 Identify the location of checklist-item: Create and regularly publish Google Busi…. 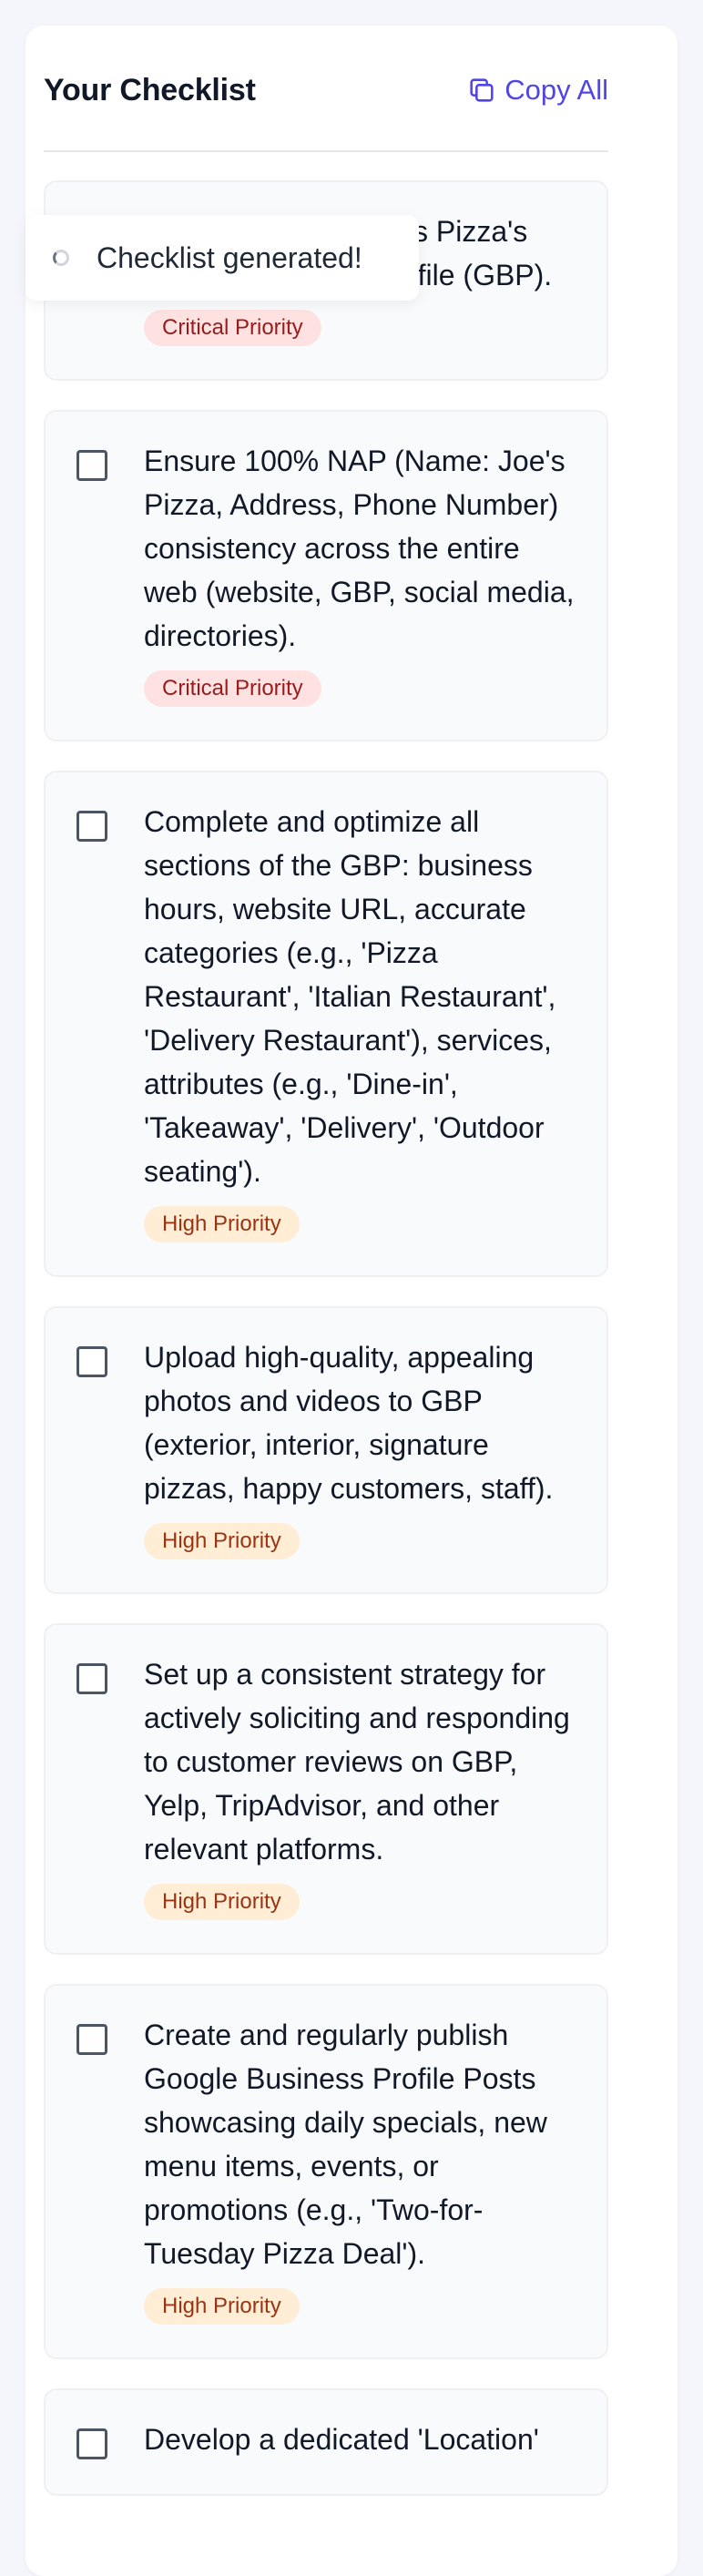
(326, 2171).